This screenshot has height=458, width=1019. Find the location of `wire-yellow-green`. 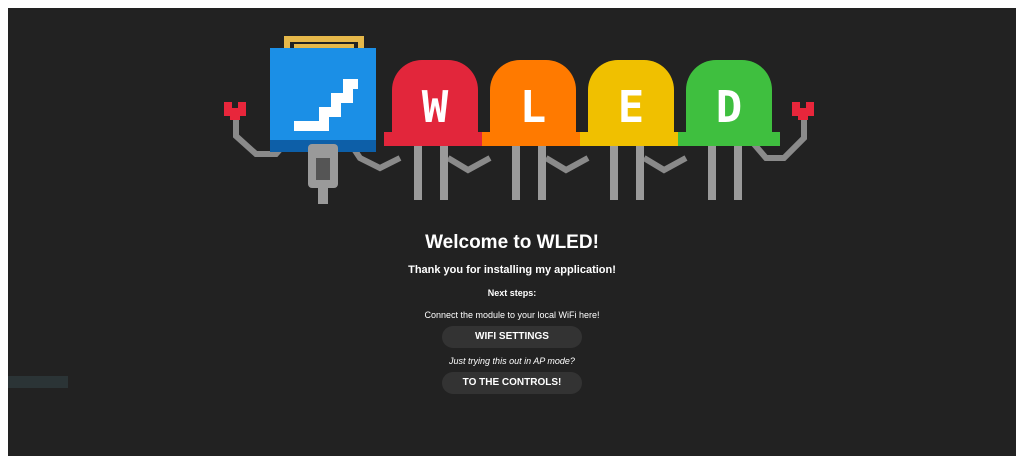

wire-yellow-green is located at coordinates (665, 164).